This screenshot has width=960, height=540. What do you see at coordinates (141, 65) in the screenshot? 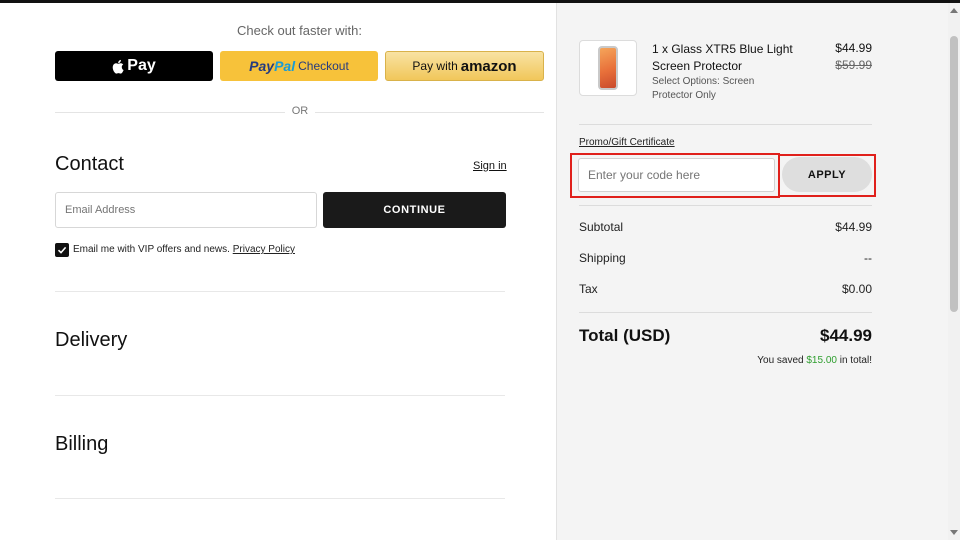
I see `apple-pay-label: Pay` at bounding box center [141, 65].